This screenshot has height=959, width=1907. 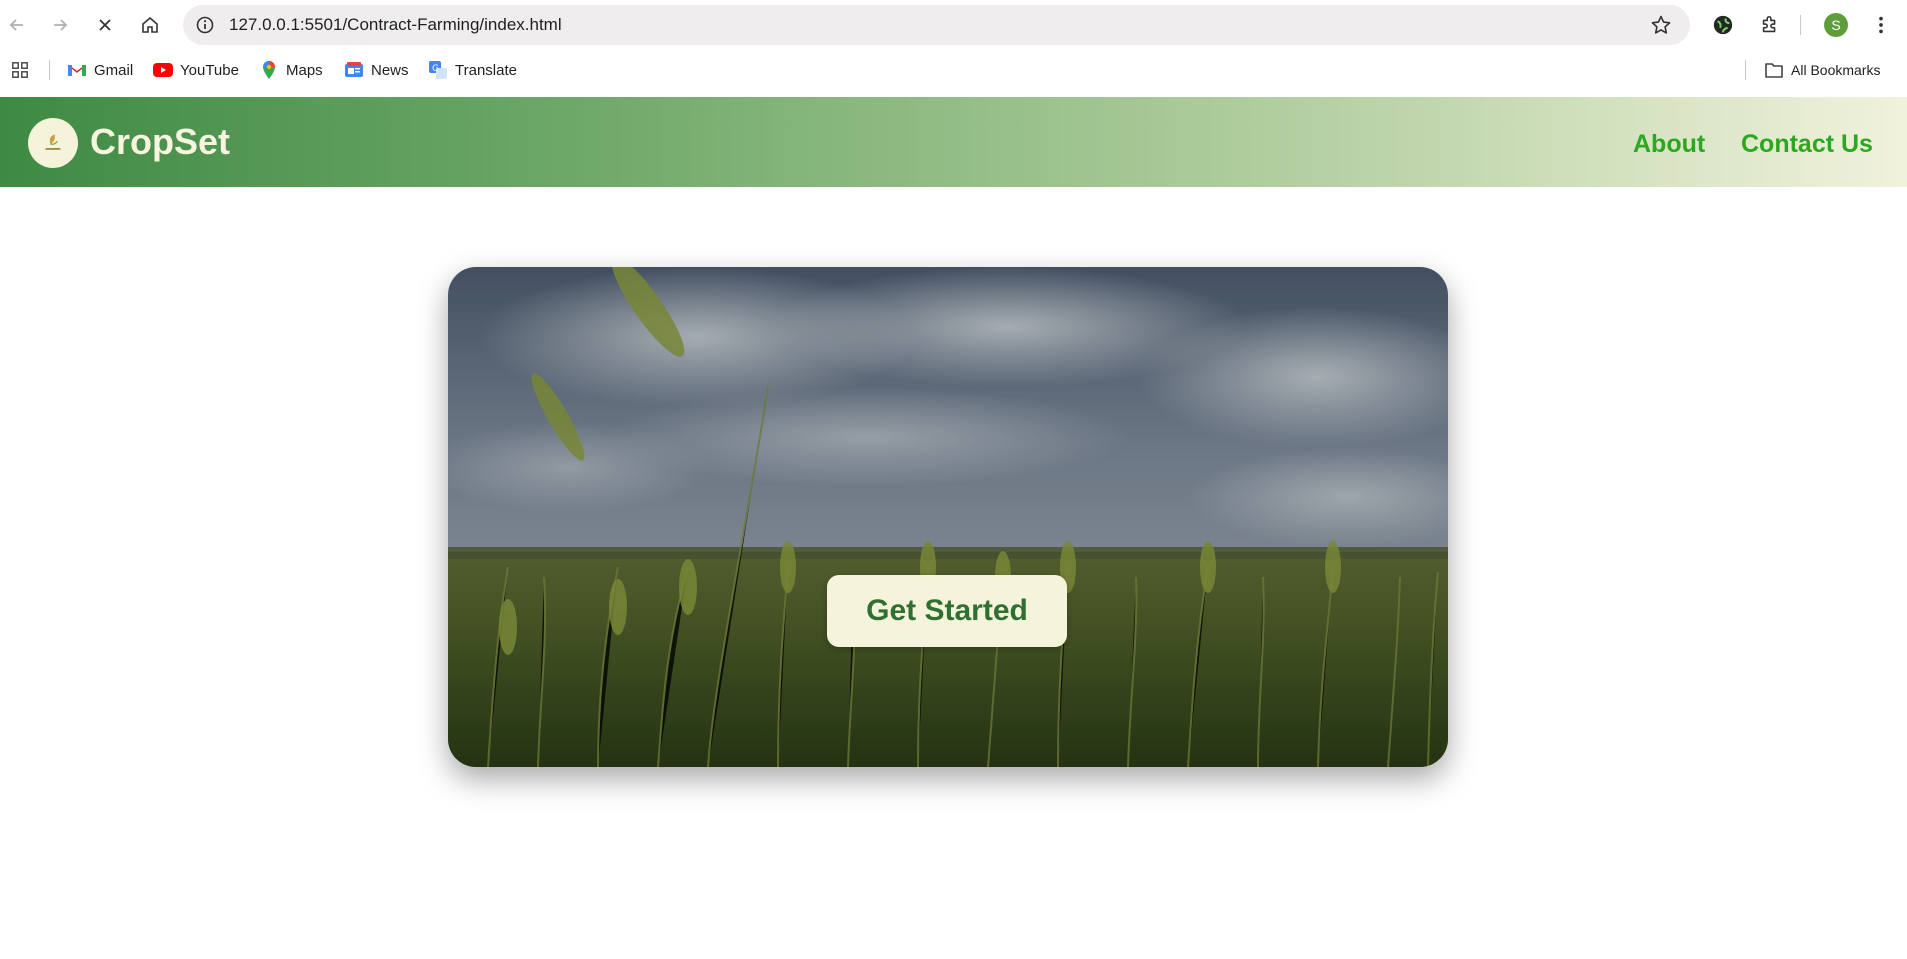 I want to click on bookmark-label: Maps, so click(x=304, y=70).